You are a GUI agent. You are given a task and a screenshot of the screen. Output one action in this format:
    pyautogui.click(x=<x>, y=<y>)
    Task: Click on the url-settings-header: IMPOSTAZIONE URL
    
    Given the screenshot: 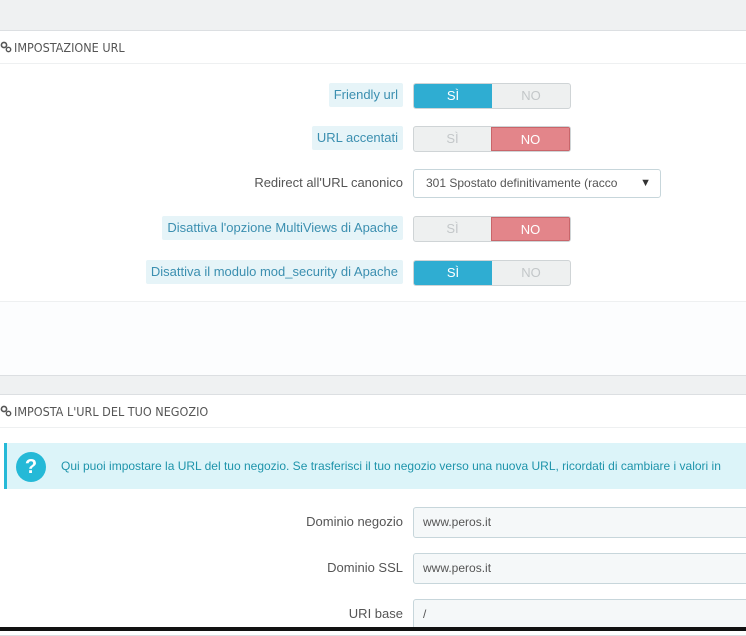 What is the action you would take?
    pyautogui.click(x=373, y=47)
    